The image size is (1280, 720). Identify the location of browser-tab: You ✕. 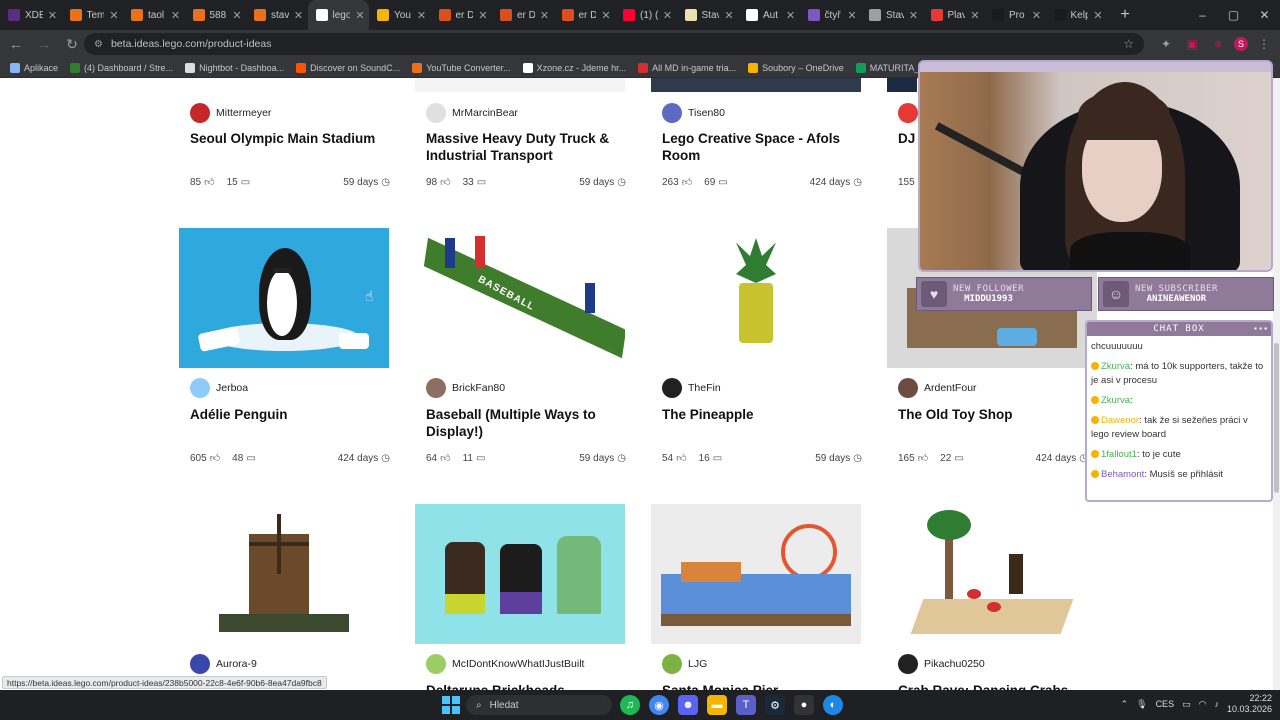
(400, 15).